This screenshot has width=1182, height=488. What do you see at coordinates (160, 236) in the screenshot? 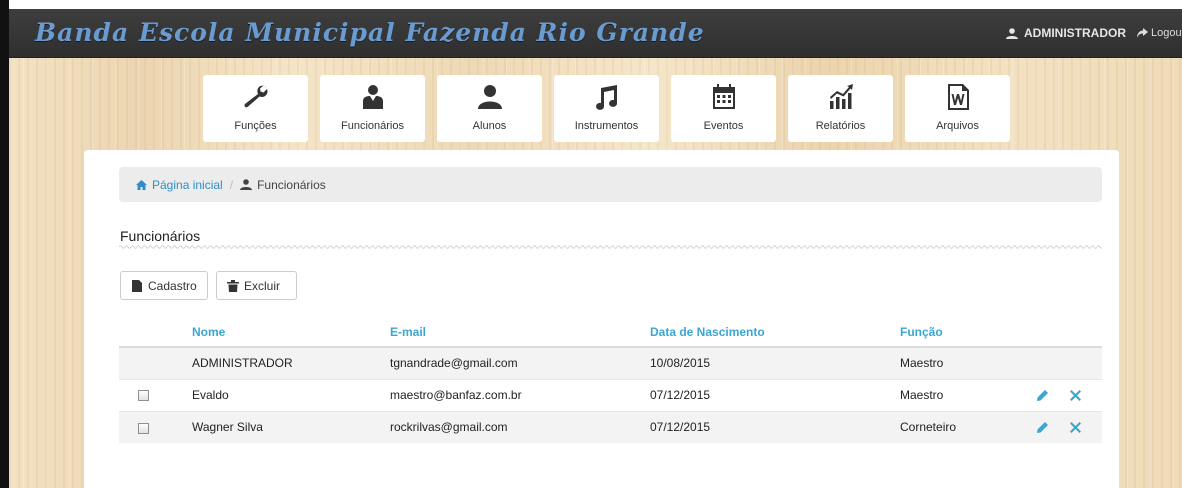
I see `page-title: Funcionários` at bounding box center [160, 236].